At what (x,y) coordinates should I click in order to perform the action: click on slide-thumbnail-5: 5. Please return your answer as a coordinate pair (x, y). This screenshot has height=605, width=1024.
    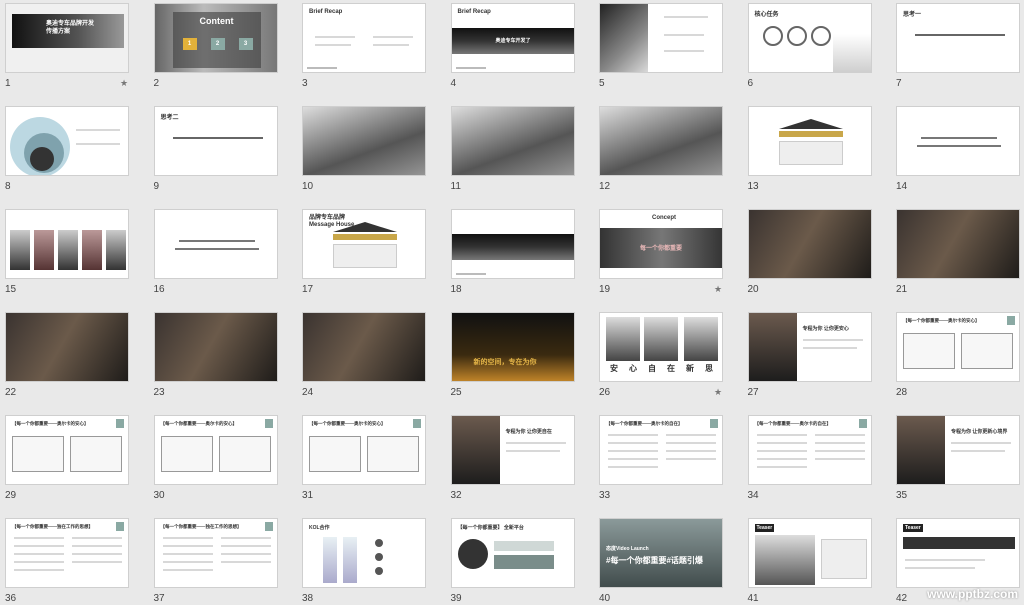
    Looking at the image, I should click on (659, 55).